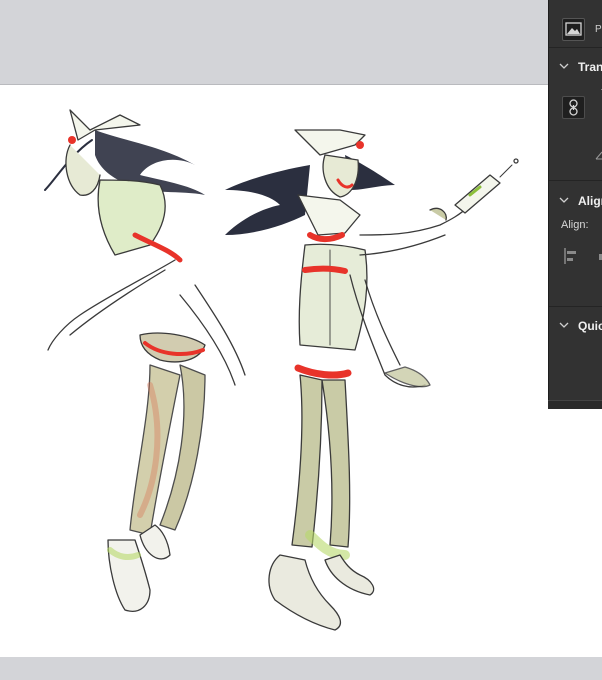  Describe the element at coordinates (575, 326) in the screenshot. I see `quick-actions-section-header: Quic` at that location.